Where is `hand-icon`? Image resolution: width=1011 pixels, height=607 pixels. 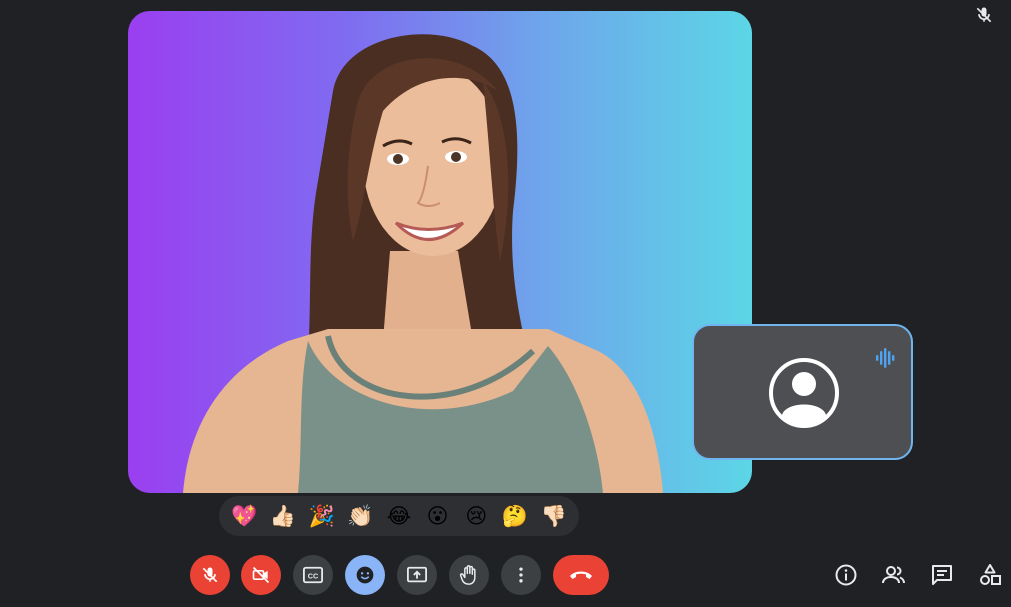
hand-icon is located at coordinates (467, 575).